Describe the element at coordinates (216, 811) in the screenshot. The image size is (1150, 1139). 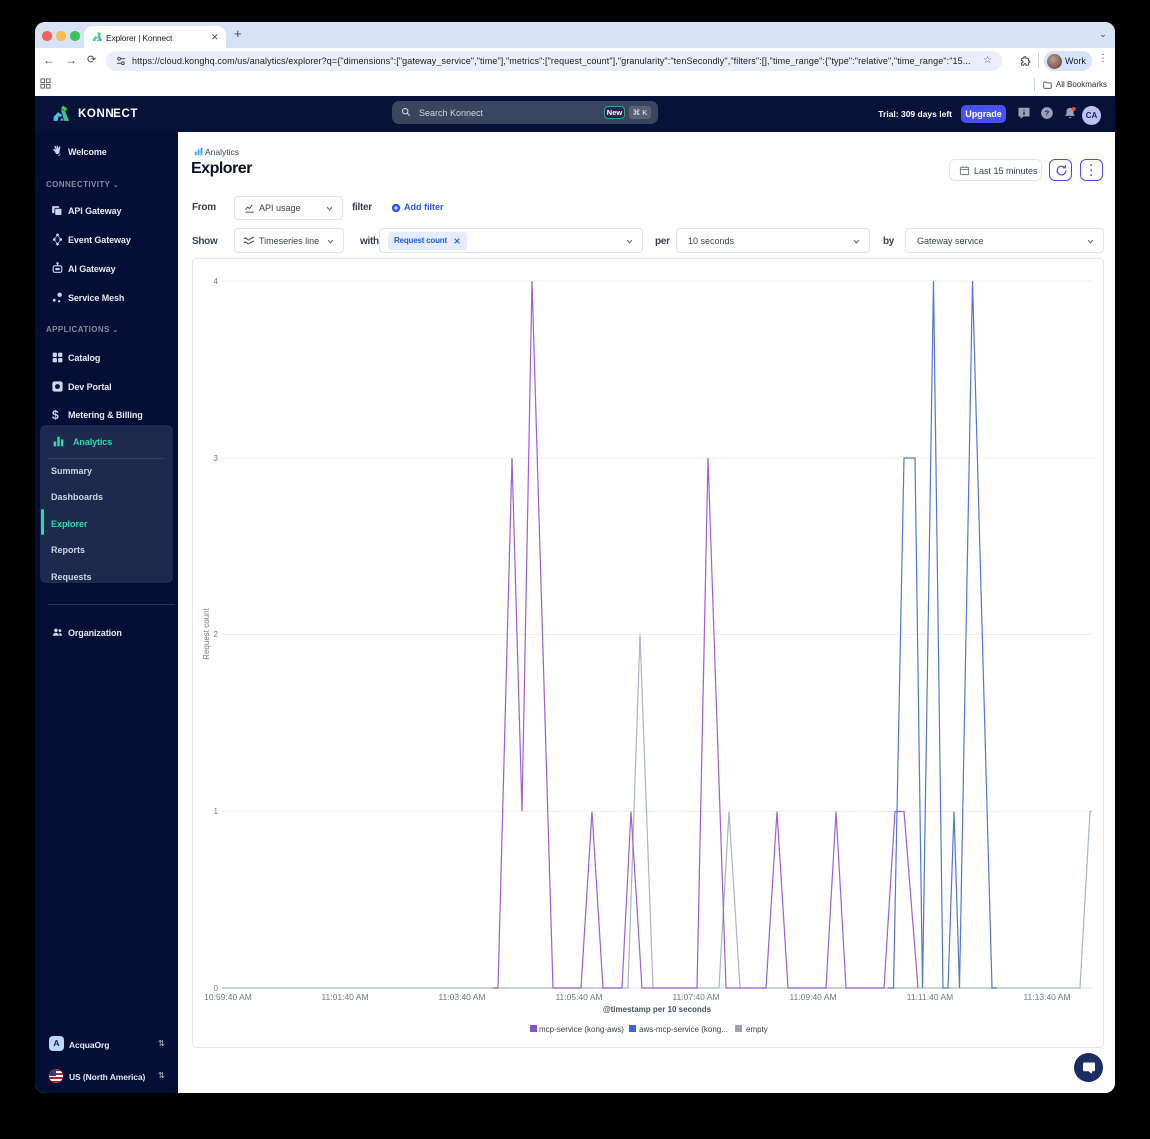
I see `svg-text: 1` at that location.